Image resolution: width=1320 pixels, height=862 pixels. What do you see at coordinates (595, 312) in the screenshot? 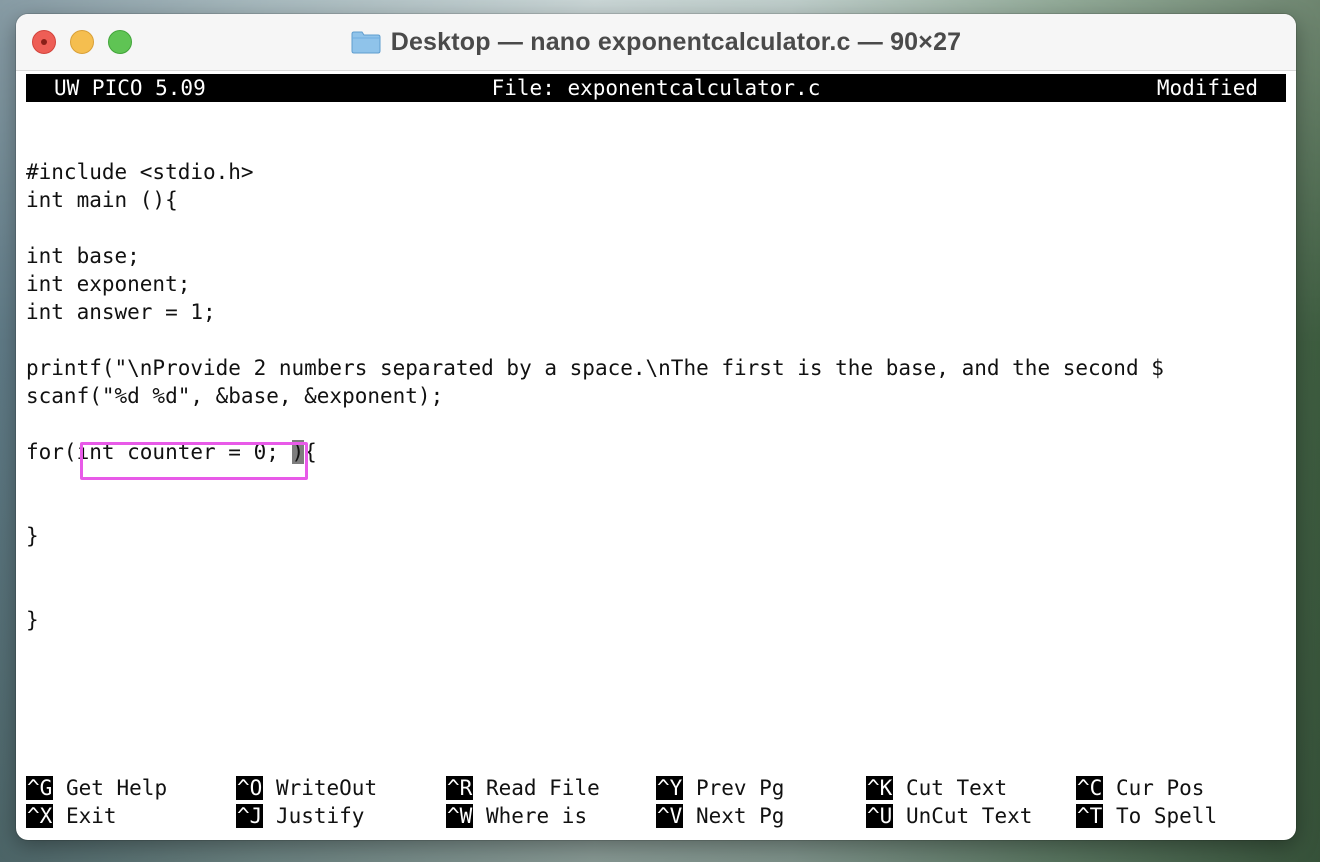
I see `code-line: int answer = 1;` at bounding box center [595, 312].